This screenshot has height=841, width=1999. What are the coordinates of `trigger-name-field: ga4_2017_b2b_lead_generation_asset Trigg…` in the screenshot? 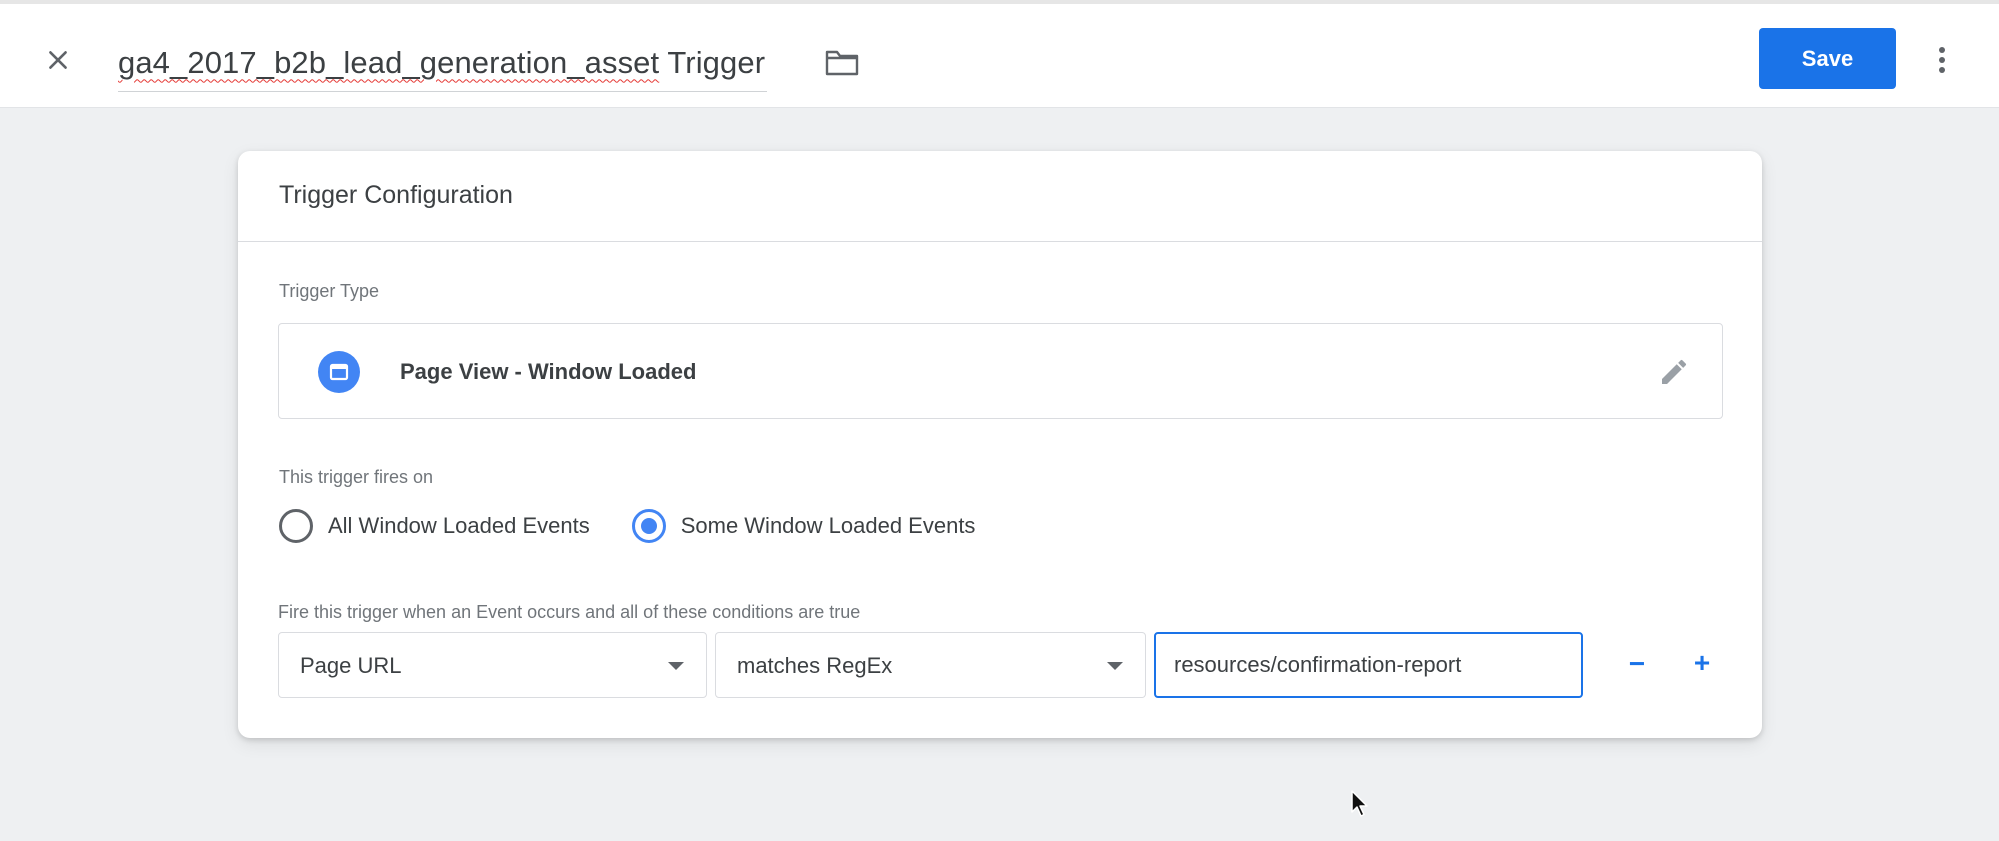 It's located at (443, 63).